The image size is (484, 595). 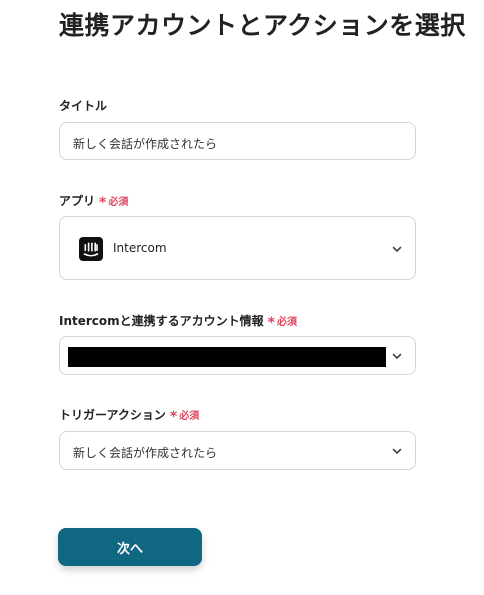 What do you see at coordinates (237, 141) in the screenshot?
I see `title-input: 新しく会話が作成されたら` at bounding box center [237, 141].